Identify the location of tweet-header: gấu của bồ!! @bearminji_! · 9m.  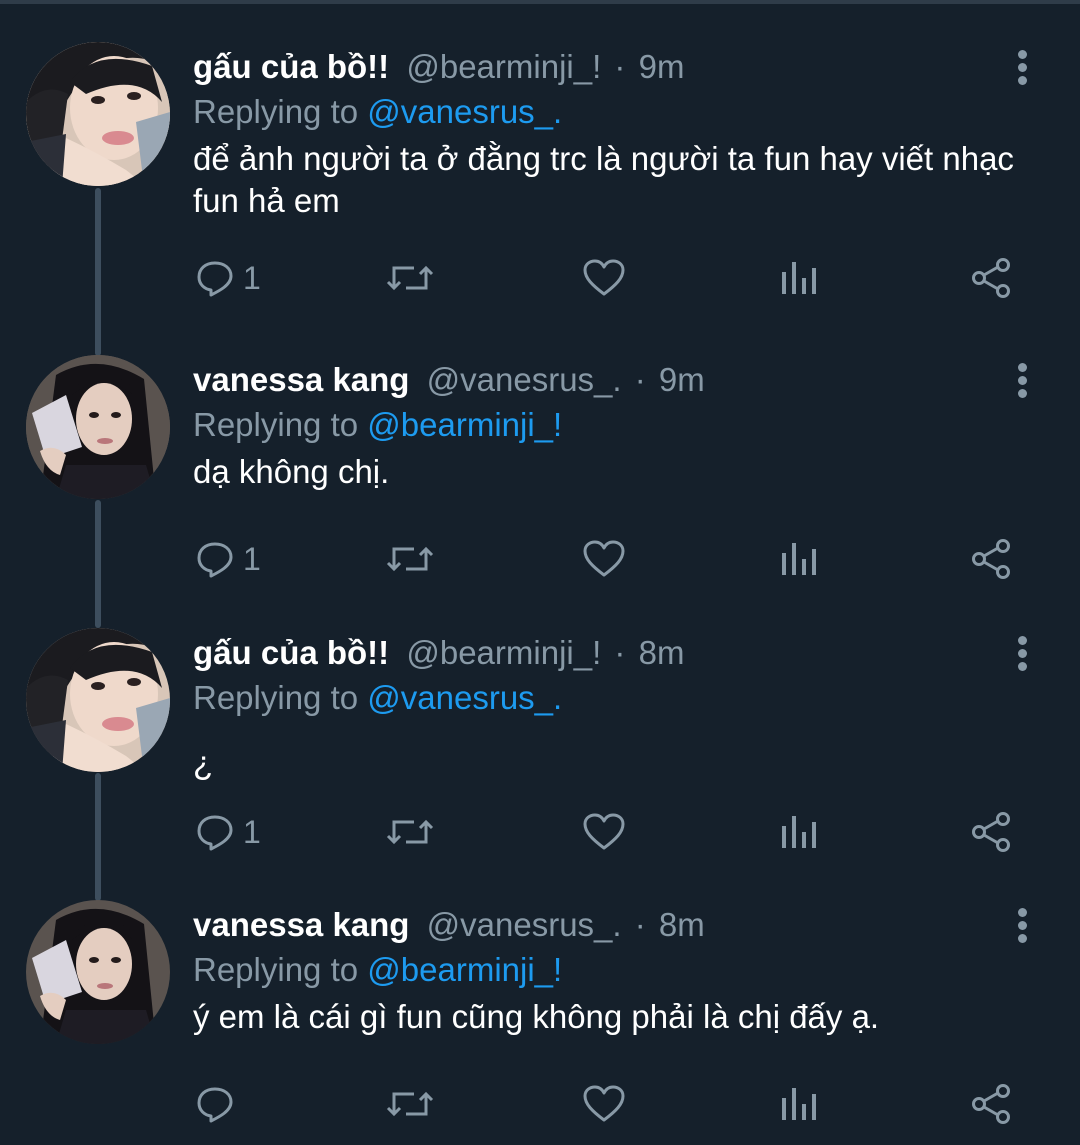
(438, 67).